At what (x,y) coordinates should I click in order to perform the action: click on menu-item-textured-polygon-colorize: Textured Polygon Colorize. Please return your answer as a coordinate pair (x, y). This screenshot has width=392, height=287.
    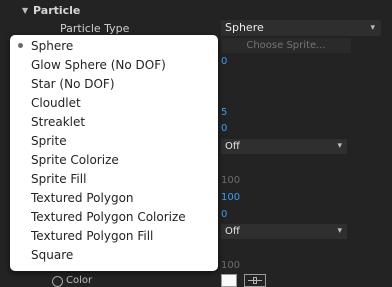
    Looking at the image, I should click on (108, 217).